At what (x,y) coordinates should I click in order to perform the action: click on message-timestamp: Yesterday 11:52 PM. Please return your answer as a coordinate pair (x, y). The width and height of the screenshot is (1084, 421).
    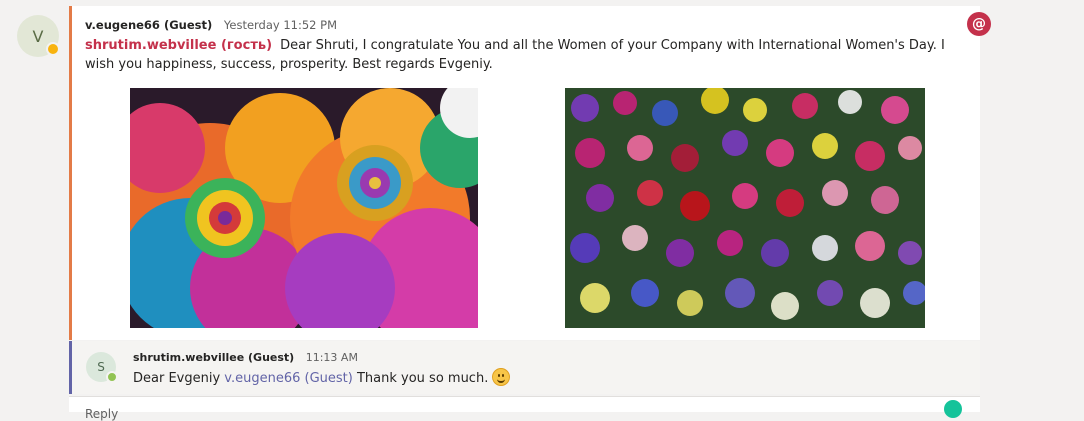
    Looking at the image, I should click on (280, 25).